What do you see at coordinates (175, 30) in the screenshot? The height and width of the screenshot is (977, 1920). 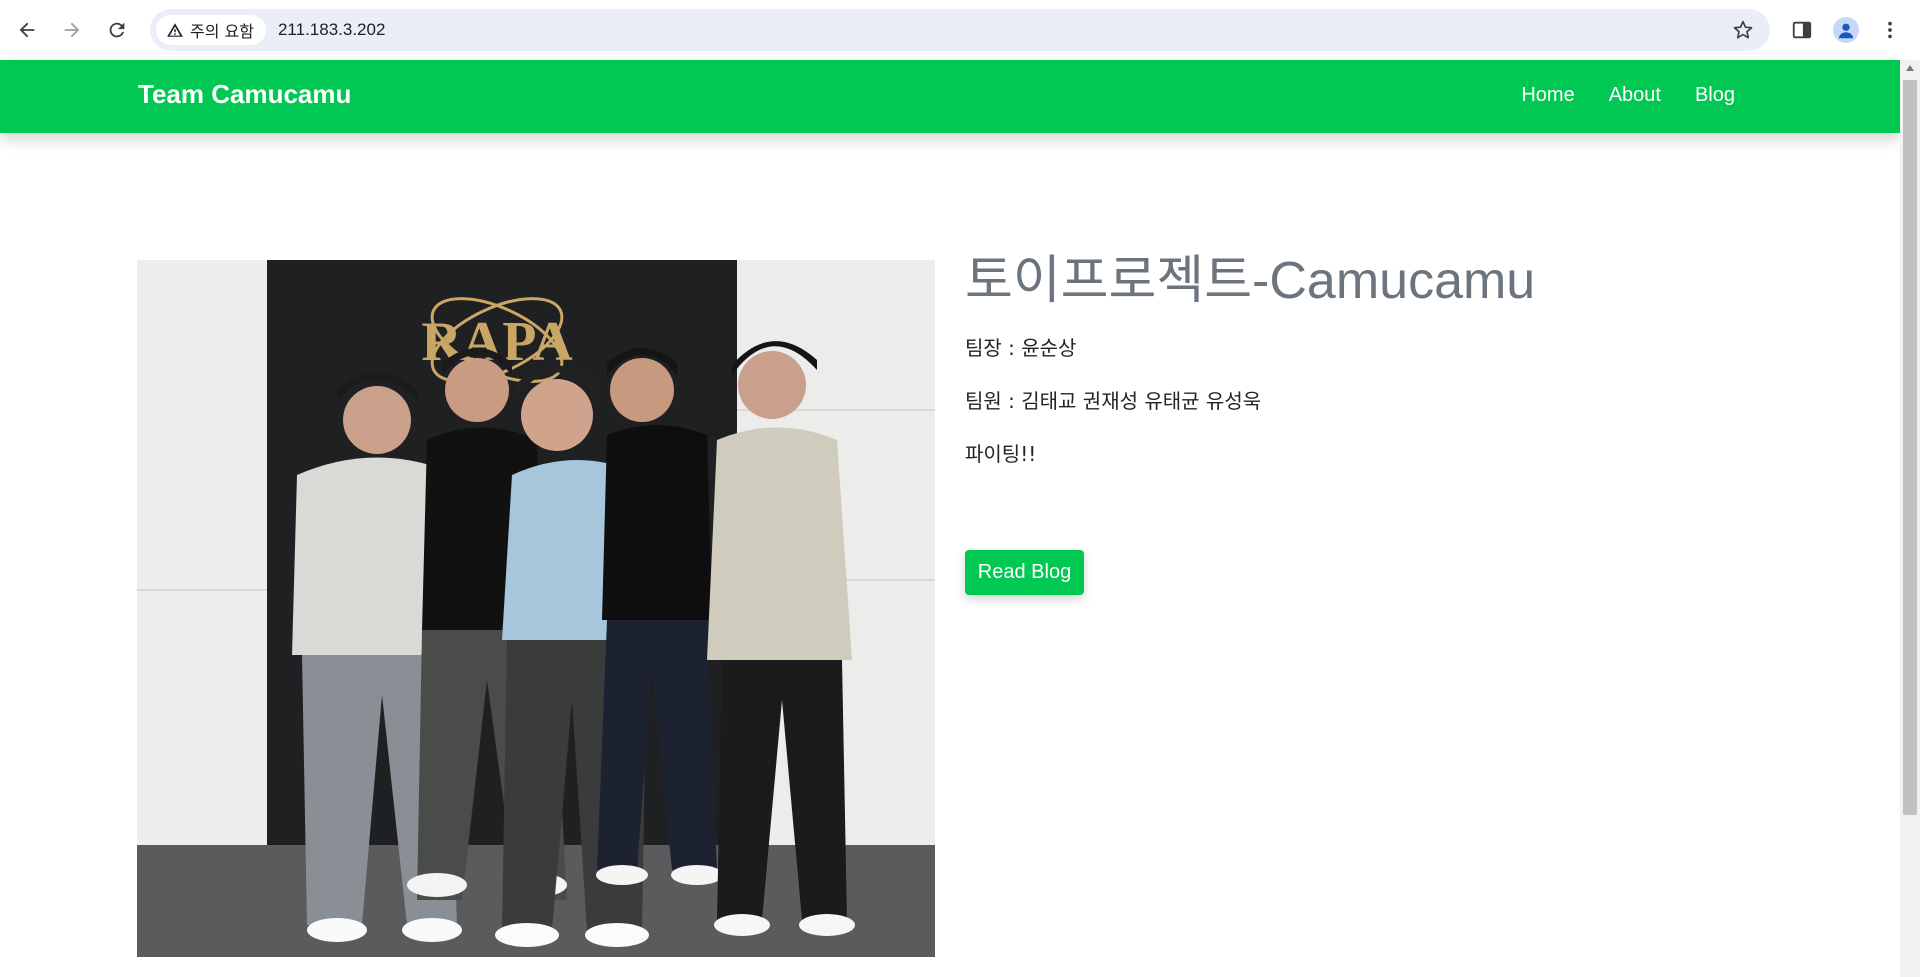 I see `warning-icon` at bounding box center [175, 30].